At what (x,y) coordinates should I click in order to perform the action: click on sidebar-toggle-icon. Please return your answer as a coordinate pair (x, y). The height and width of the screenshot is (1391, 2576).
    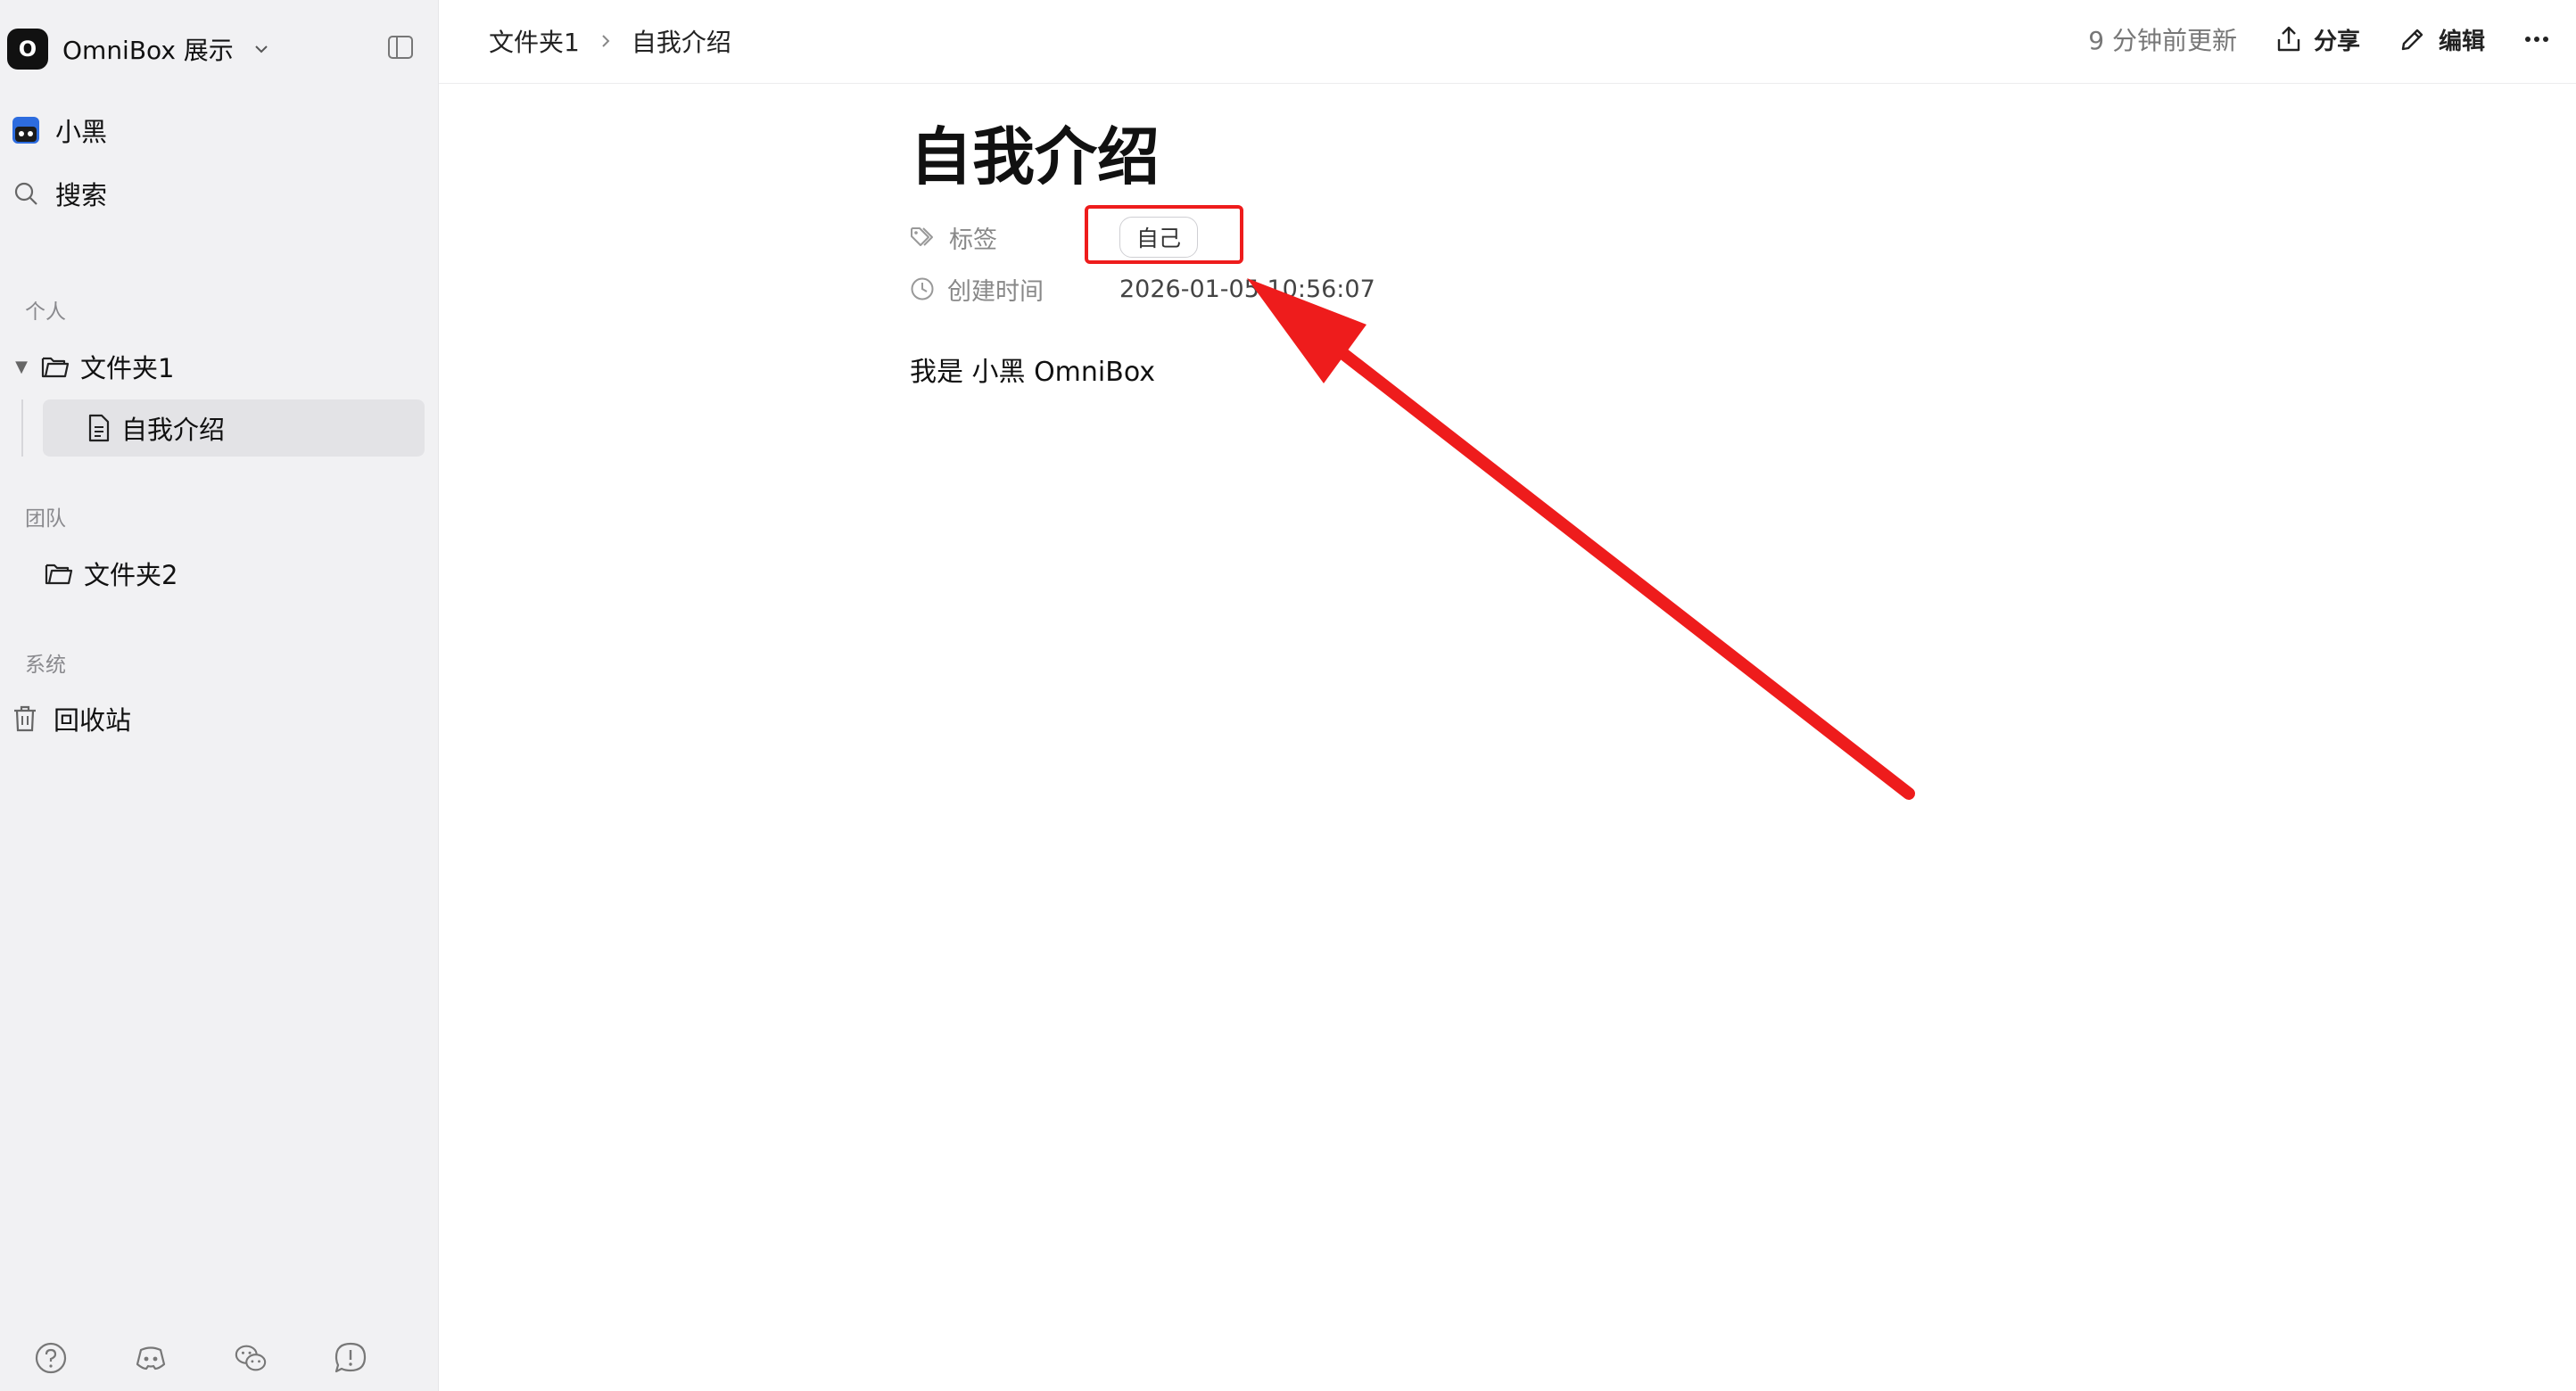
    Looking at the image, I should click on (400, 47).